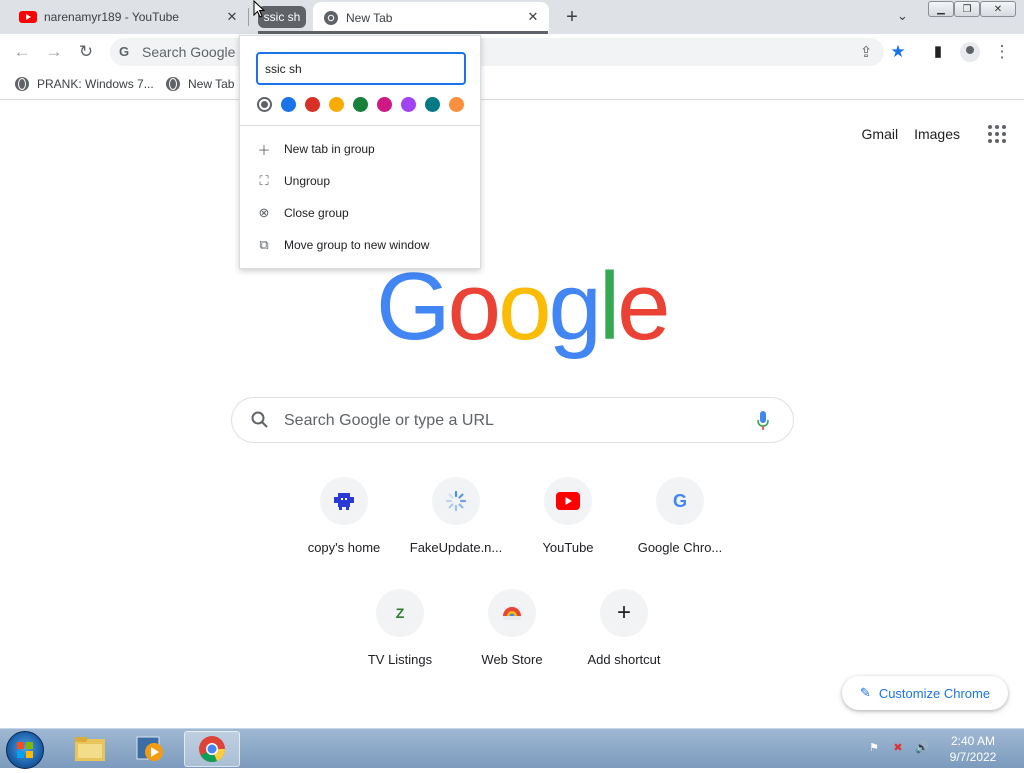 This screenshot has width=1024, height=773. Describe the element at coordinates (512, 748) in the screenshot. I see `taskbar: ⚑ ✖ 🔊 2:40 AM 9/7/2022` at that location.